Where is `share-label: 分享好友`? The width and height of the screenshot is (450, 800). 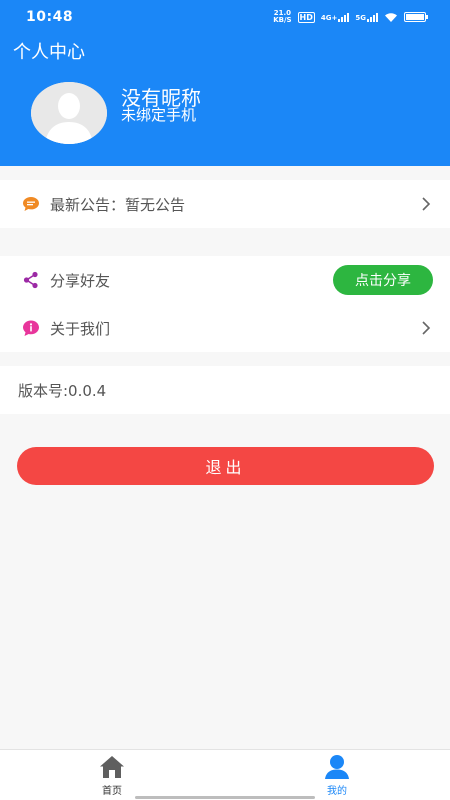
share-label: 分享好友 is located at coordinates (80, 280).